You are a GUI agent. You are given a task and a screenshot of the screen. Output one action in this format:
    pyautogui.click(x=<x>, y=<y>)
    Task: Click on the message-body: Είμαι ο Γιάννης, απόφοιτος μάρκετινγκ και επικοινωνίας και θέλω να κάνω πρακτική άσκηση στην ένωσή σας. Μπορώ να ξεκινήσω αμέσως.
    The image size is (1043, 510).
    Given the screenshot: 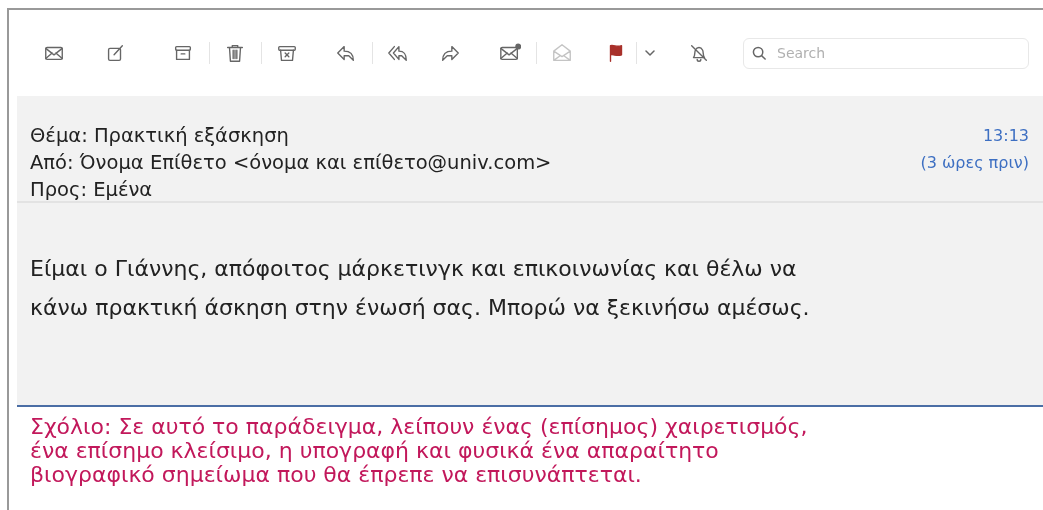 What is the action you would take?
    pyautogui.click(x=420, y=288)
    